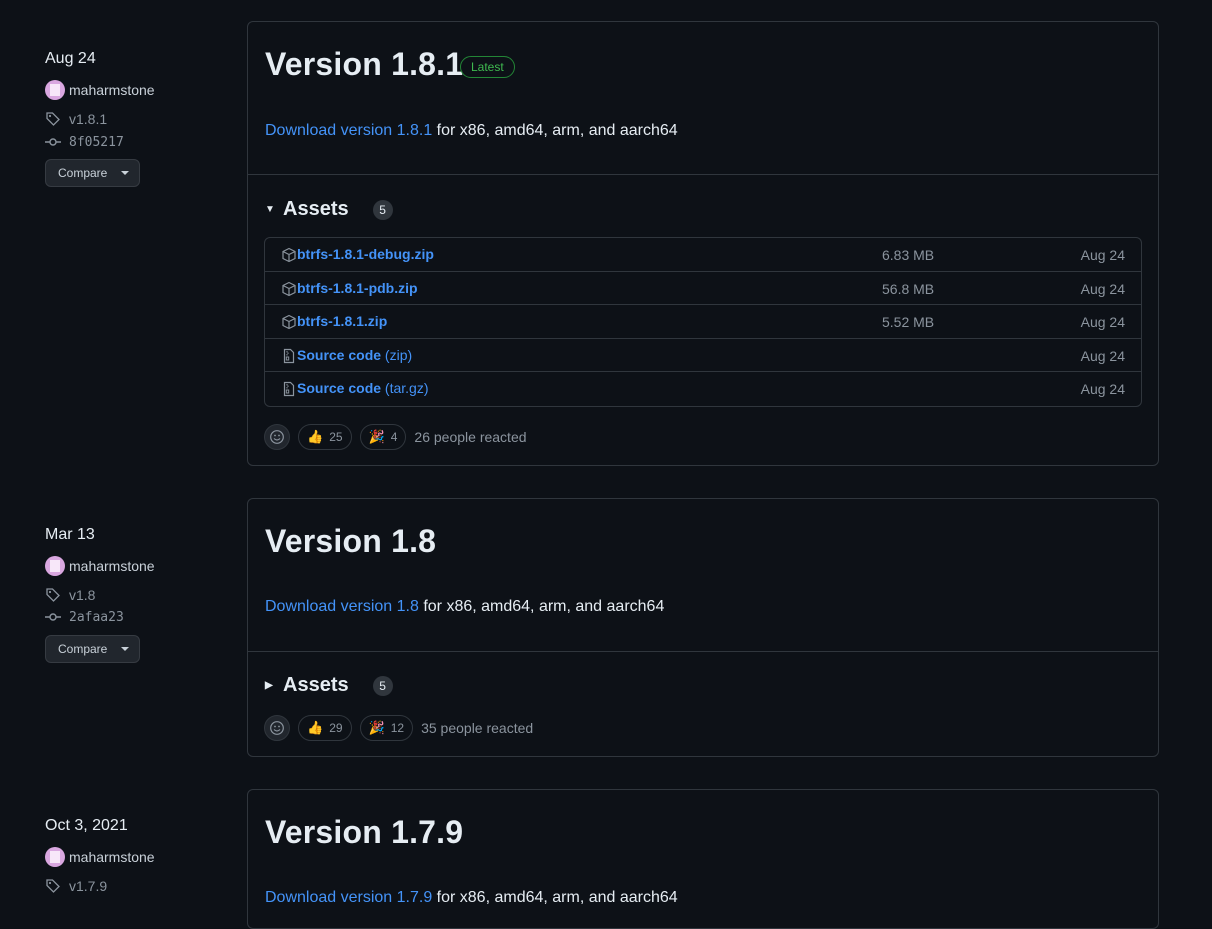  I want to click on tada-icon: 🎉, so click(376, 436).